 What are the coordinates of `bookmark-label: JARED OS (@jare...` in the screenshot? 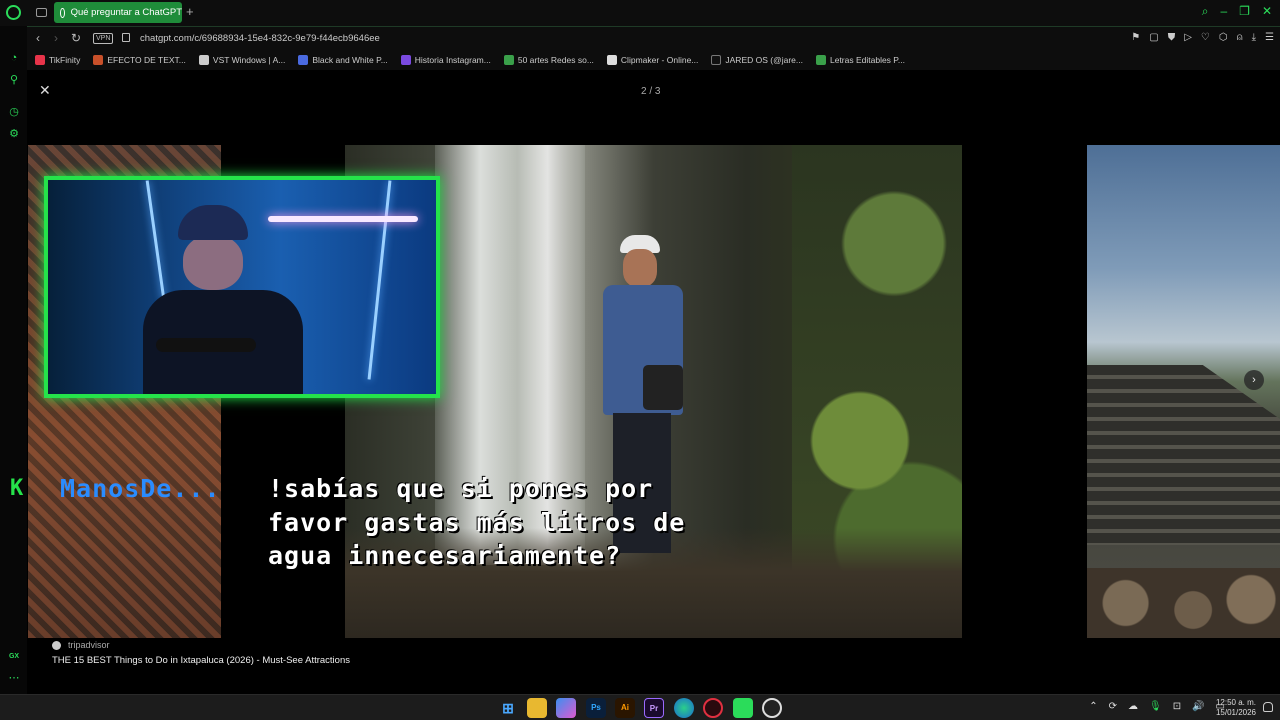 It's located at (764, 60).